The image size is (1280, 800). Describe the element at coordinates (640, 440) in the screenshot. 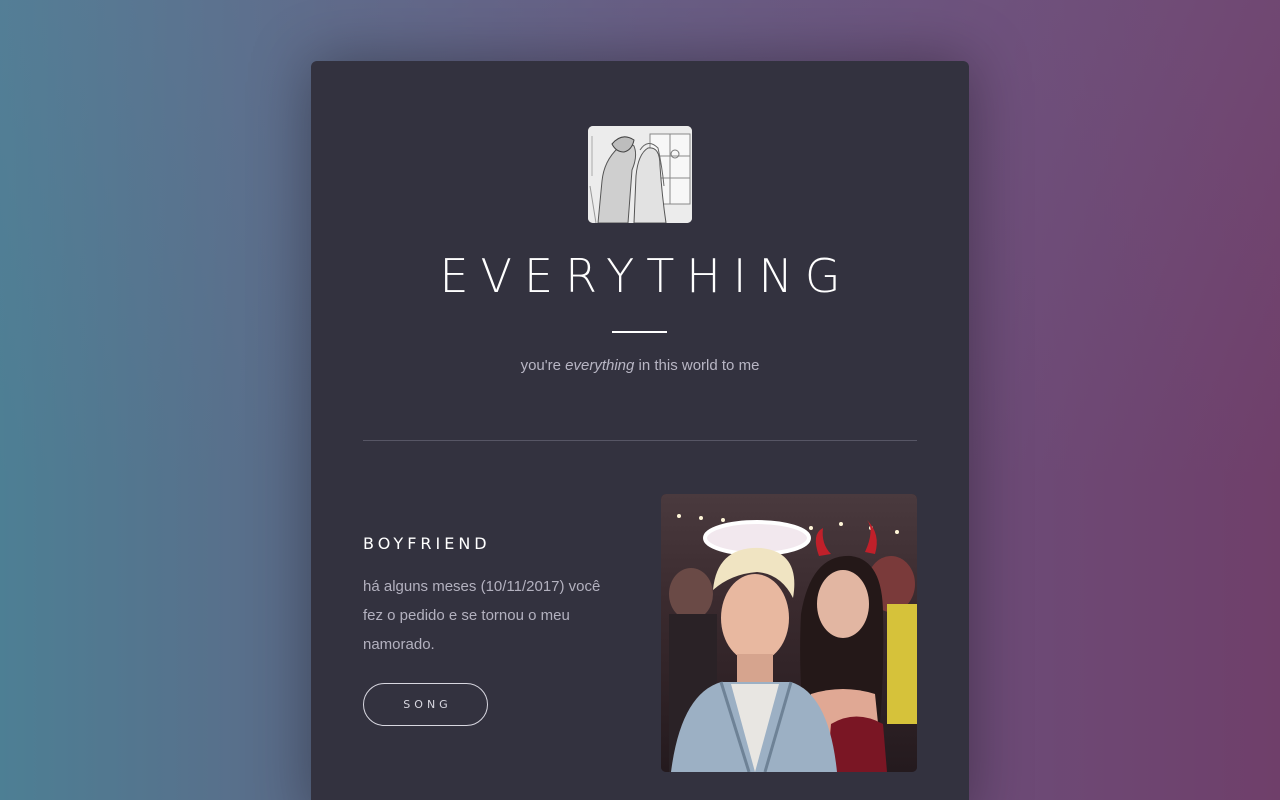

I see `section-divider` at that location.